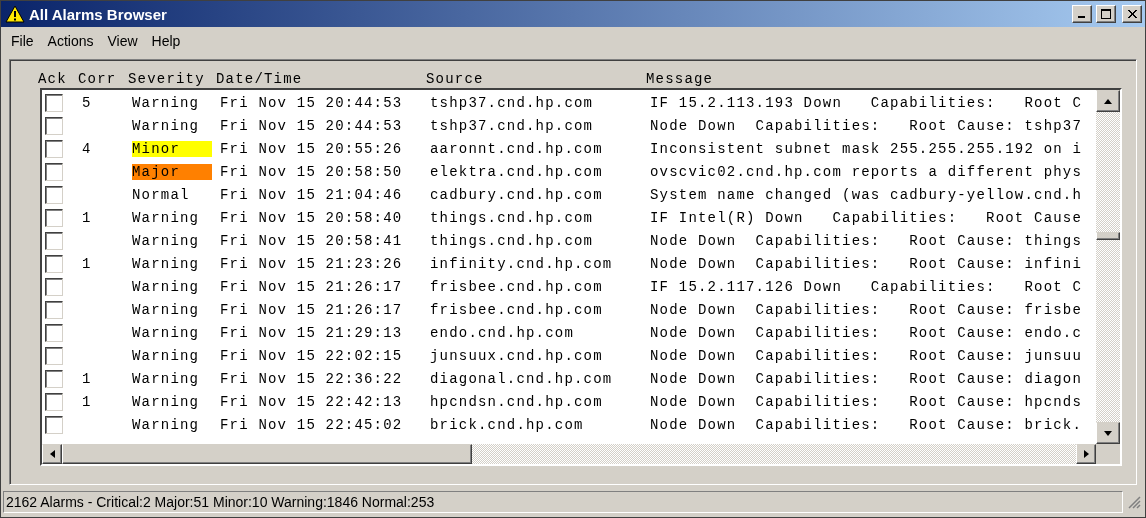 This screenshot has width=1146, height=518. I want to click on scroll-down-button, so click(1108, 433).